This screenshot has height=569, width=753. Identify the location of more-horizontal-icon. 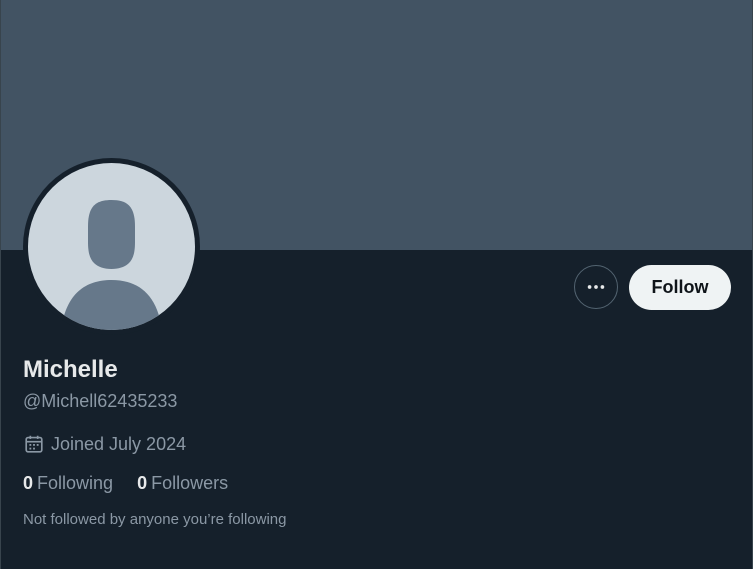
(596, 287).